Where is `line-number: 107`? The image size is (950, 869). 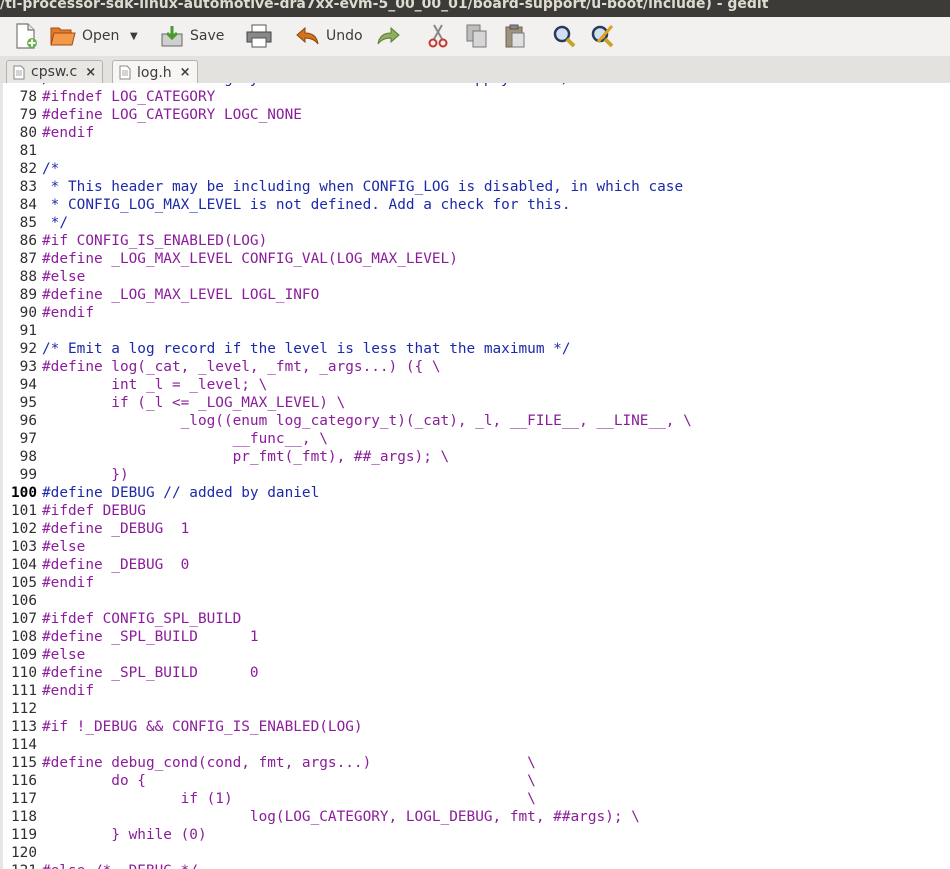
line-number: 107 is located at coordinates (24, 619).